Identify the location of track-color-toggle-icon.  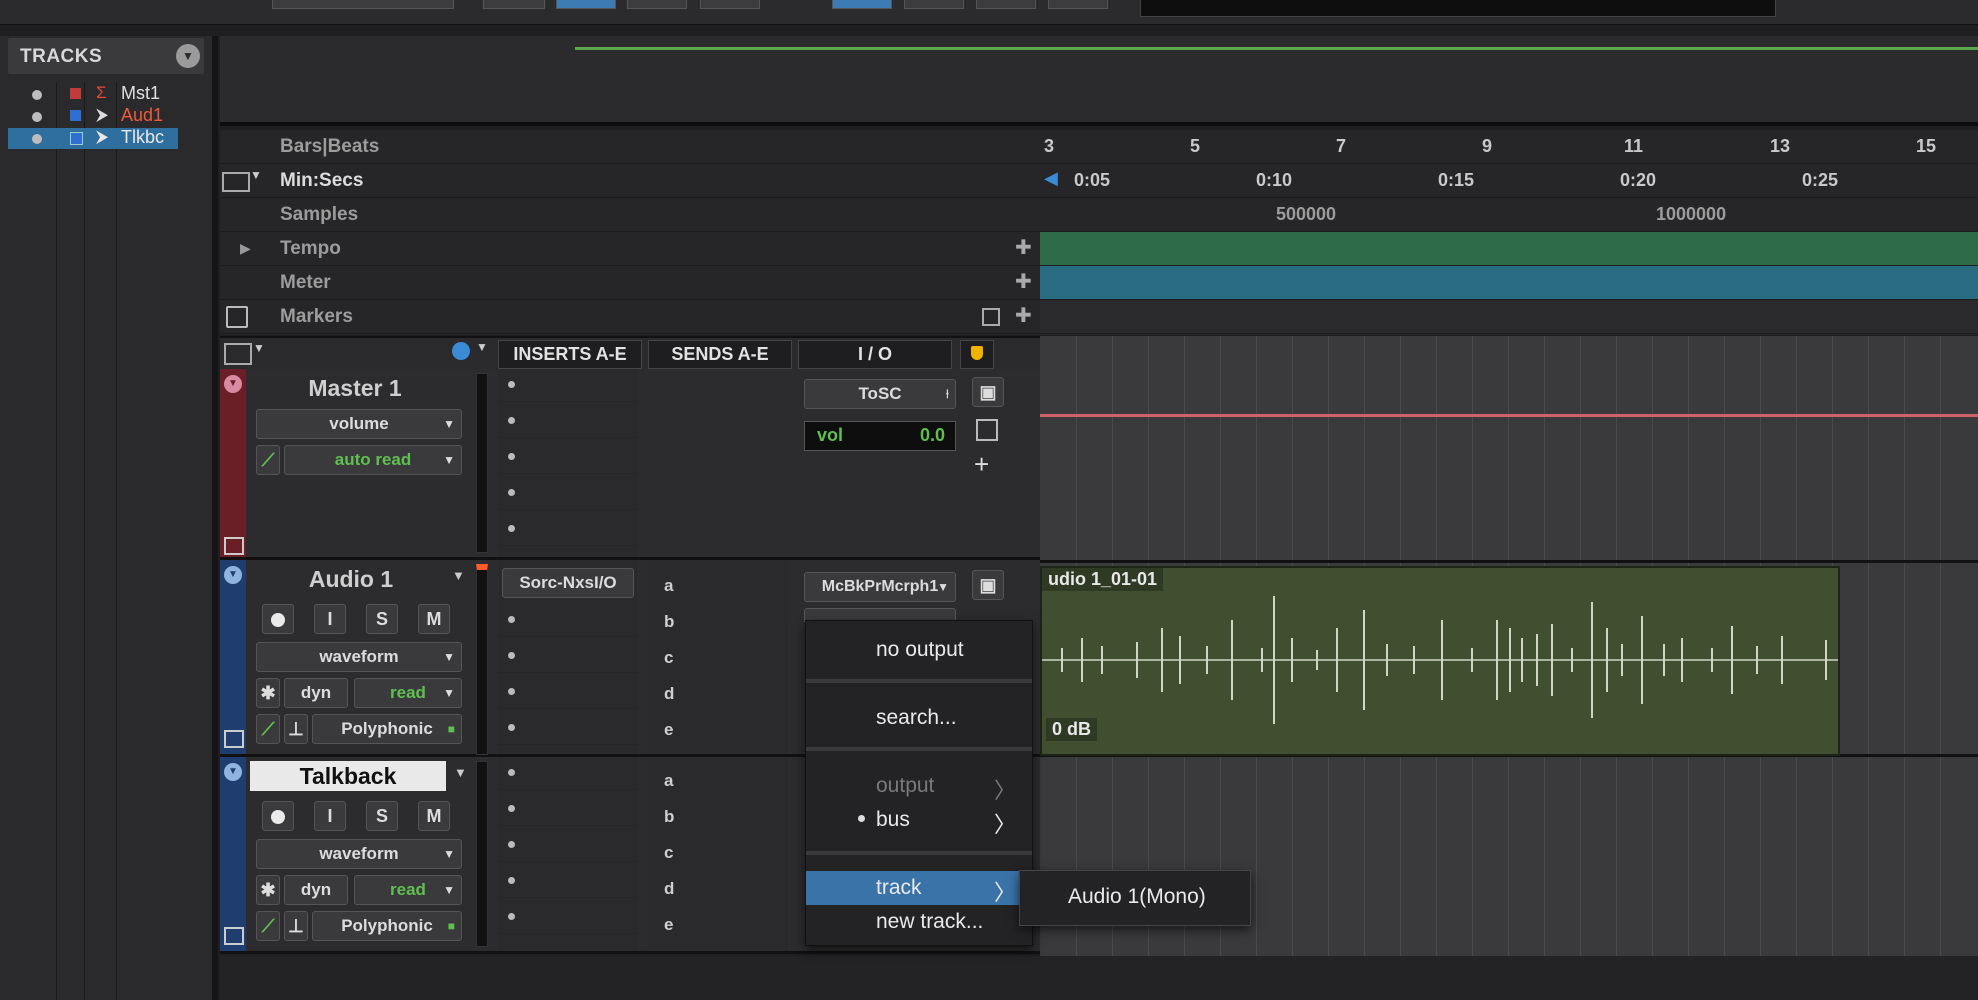
(461, 351).